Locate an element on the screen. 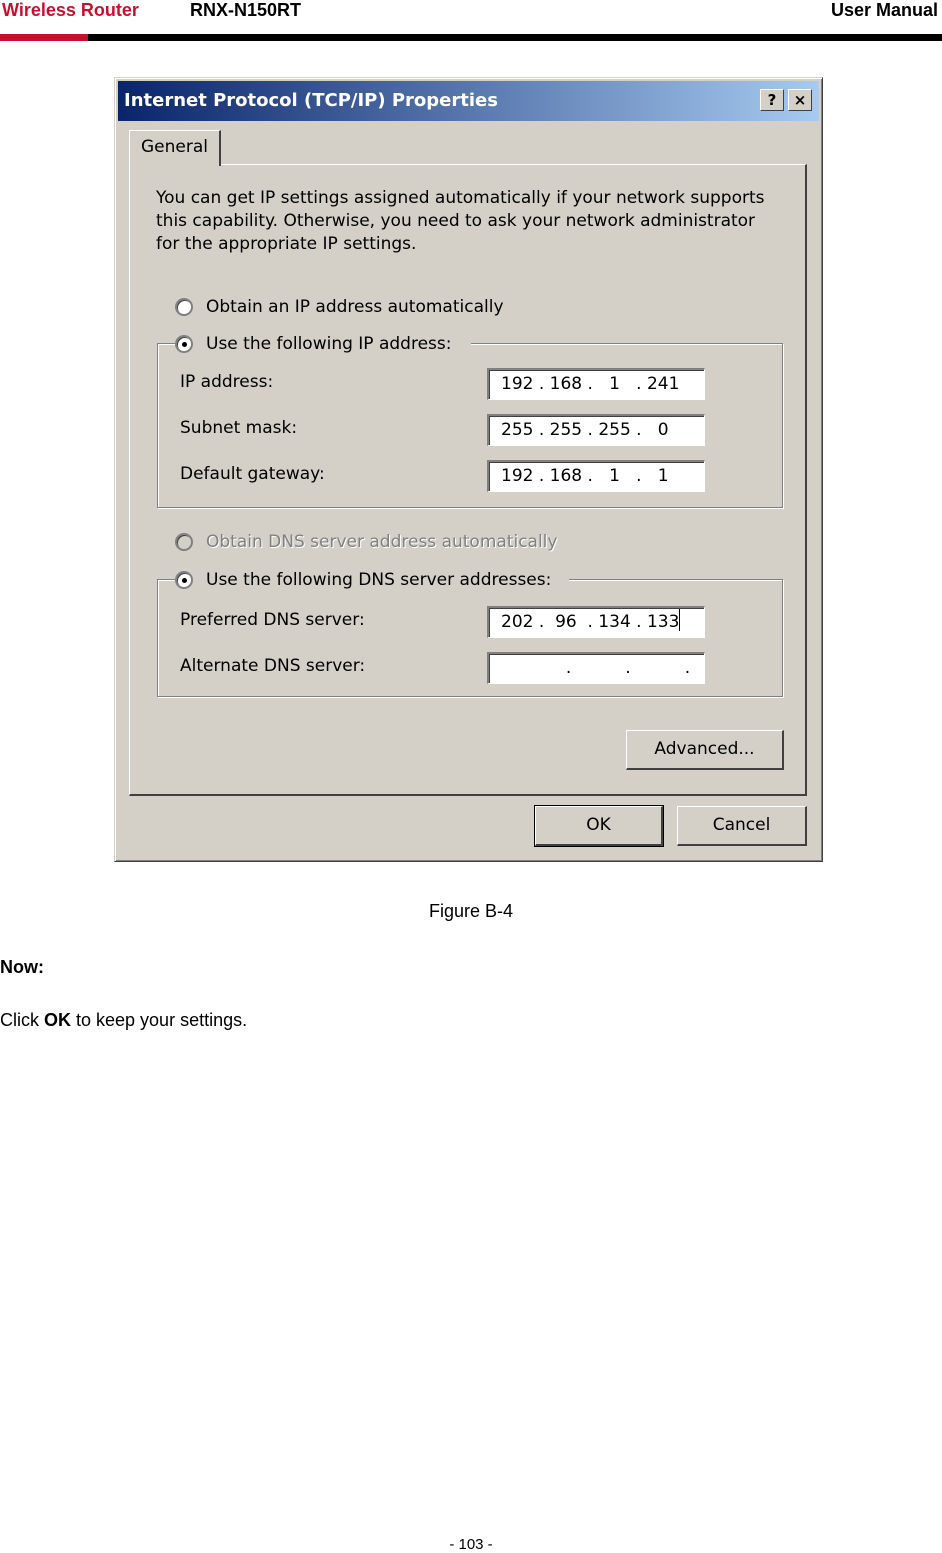 This screenshot has width=942, height=1553. subnet-mask-label: Subnet mask: is located at coordinates (239, 428).